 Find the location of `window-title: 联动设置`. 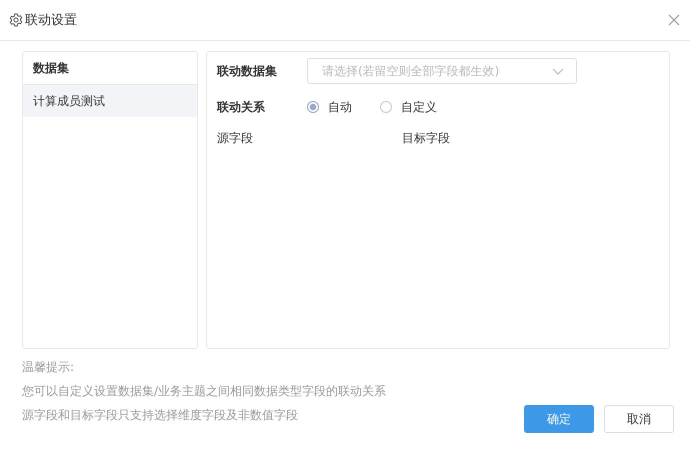

window-title: 联动设置 is located at coordinates (51, 20).